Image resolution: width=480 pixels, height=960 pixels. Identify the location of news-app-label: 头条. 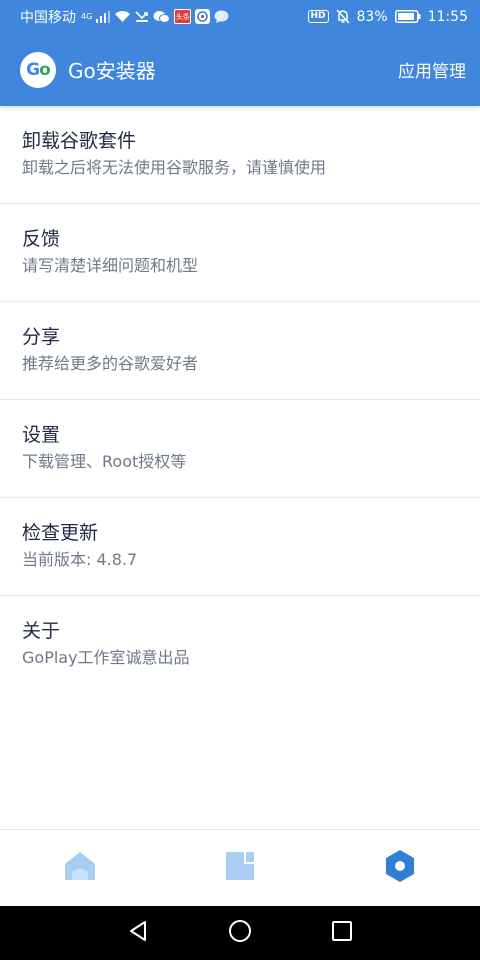
(182, 16).